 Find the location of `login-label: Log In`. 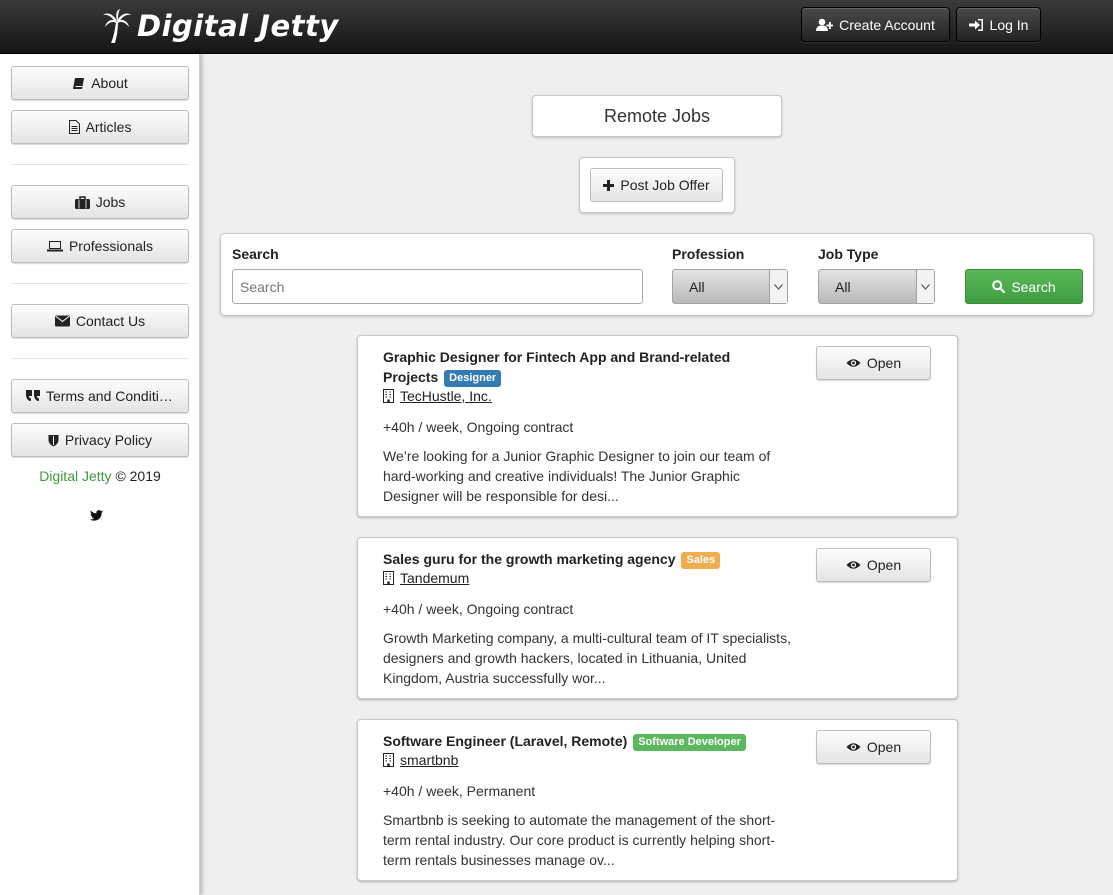

login-label: Log In is located at coordinates (1009, 24).